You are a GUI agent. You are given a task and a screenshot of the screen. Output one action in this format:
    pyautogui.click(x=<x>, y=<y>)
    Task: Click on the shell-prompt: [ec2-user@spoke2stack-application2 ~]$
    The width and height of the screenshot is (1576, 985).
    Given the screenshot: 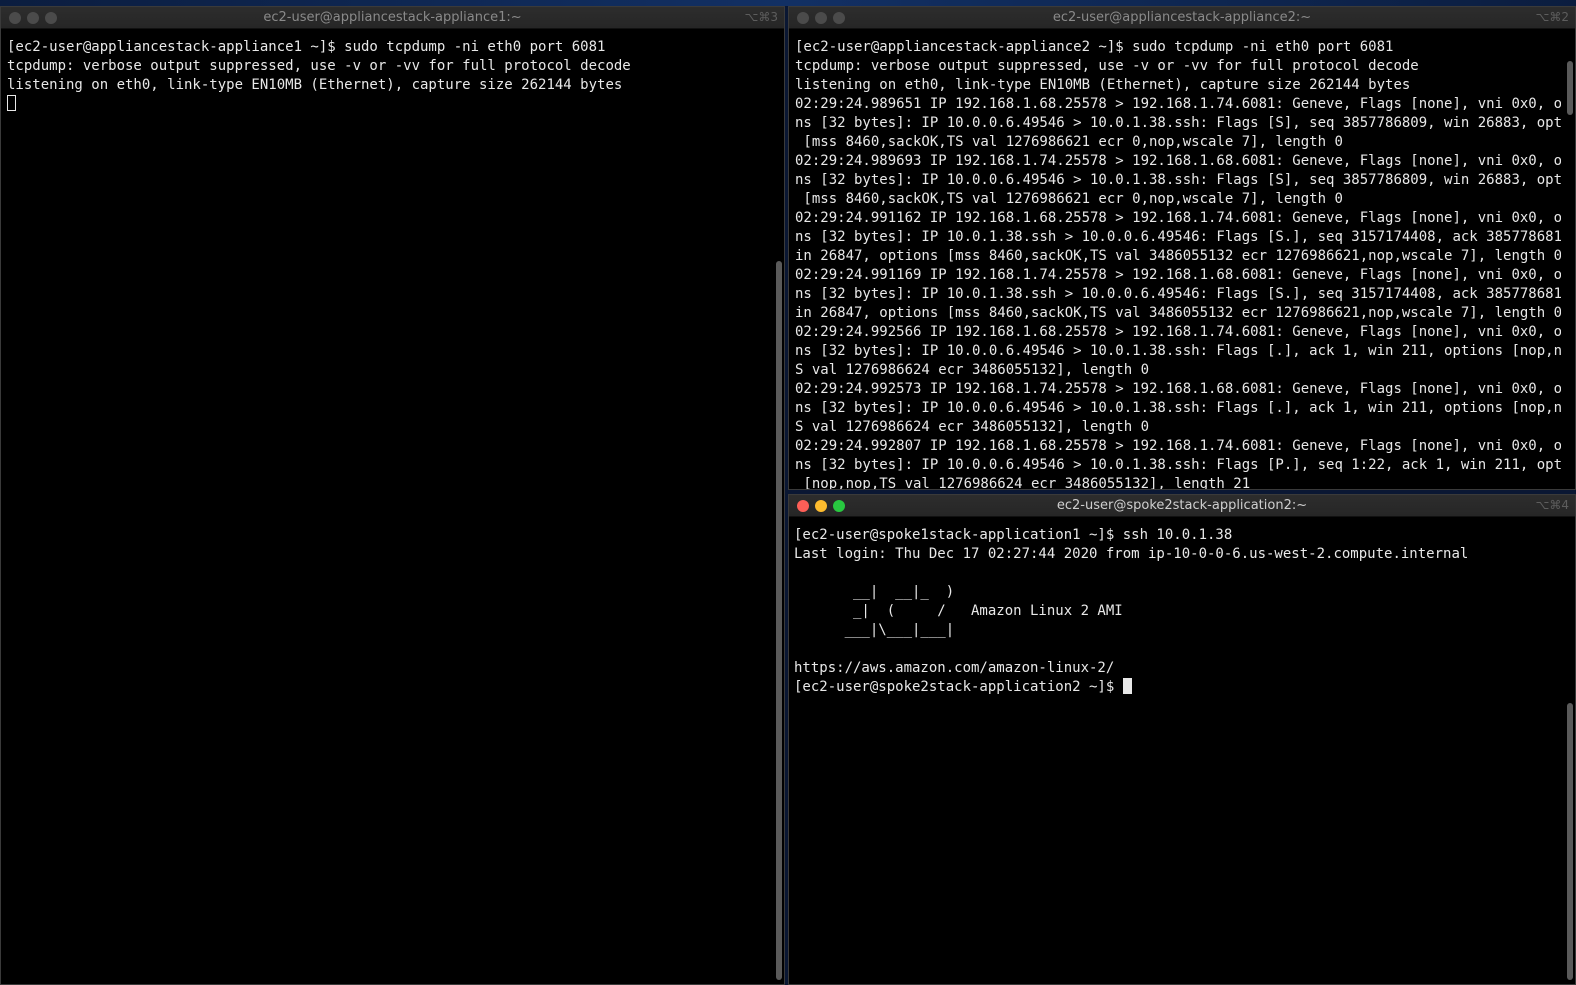 What is the action you would take?
    pyautogui.click(x=958, y=687)
    